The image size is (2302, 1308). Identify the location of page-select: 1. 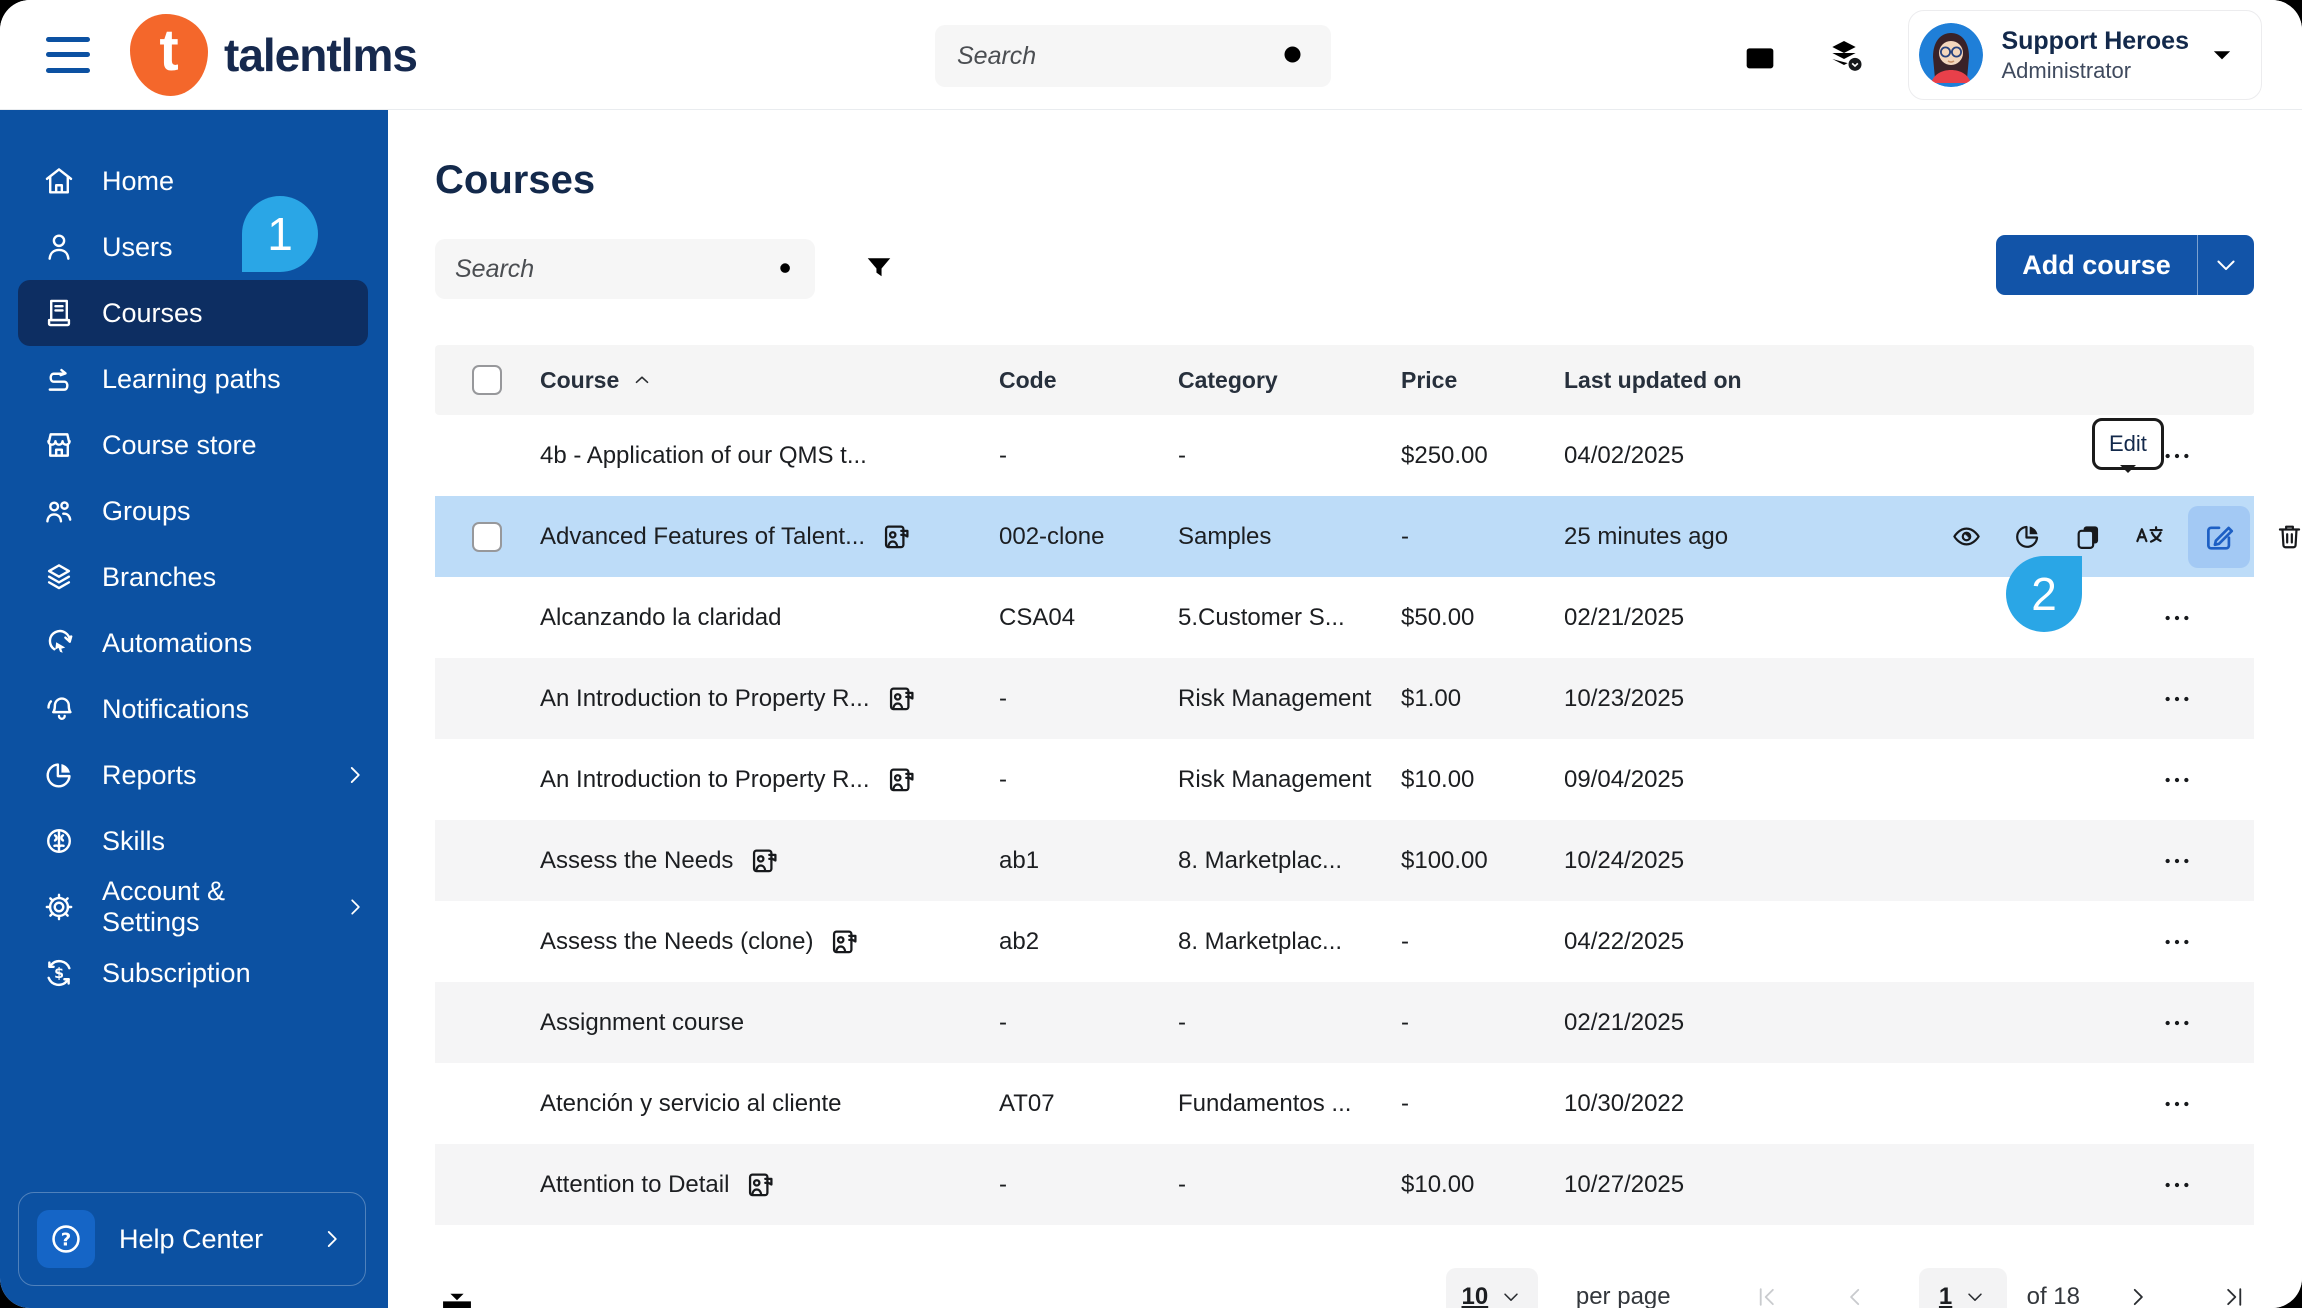
(1962, 1288).